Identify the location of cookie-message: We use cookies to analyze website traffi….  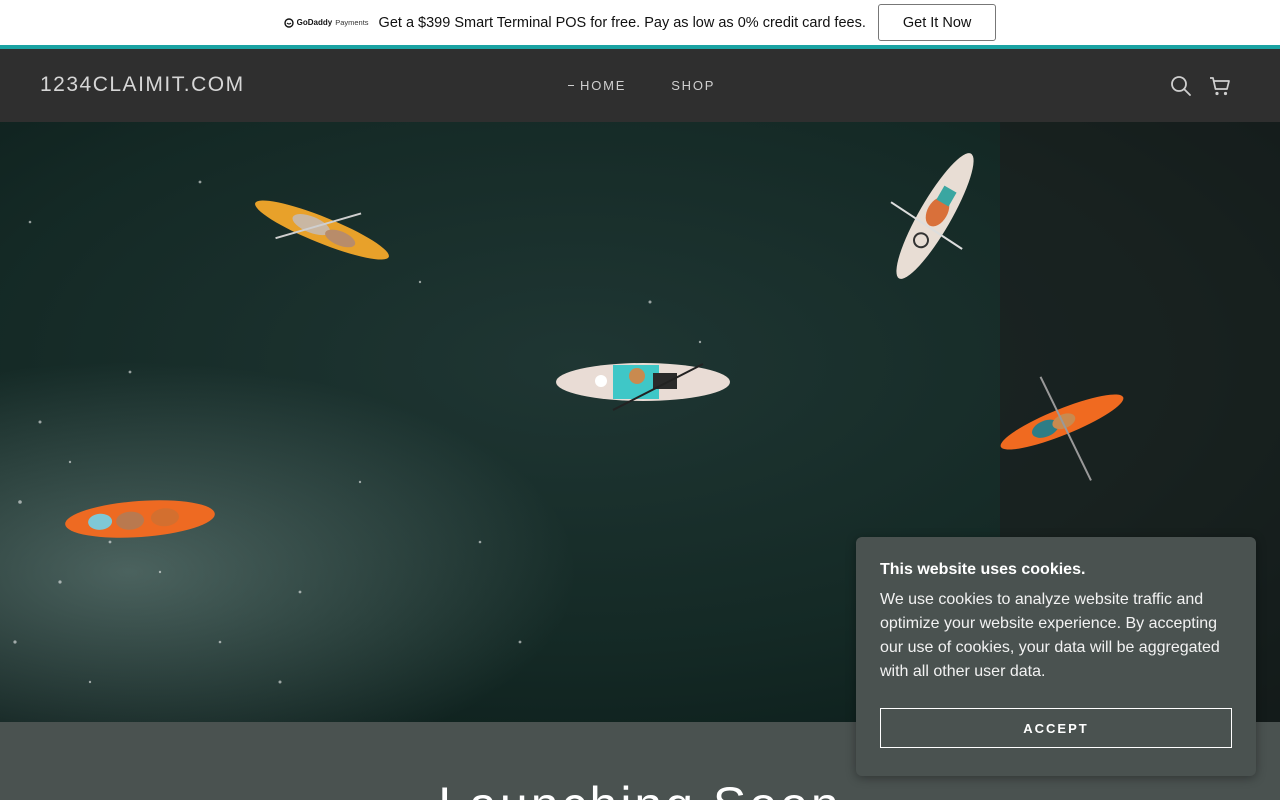
(1050, 635).